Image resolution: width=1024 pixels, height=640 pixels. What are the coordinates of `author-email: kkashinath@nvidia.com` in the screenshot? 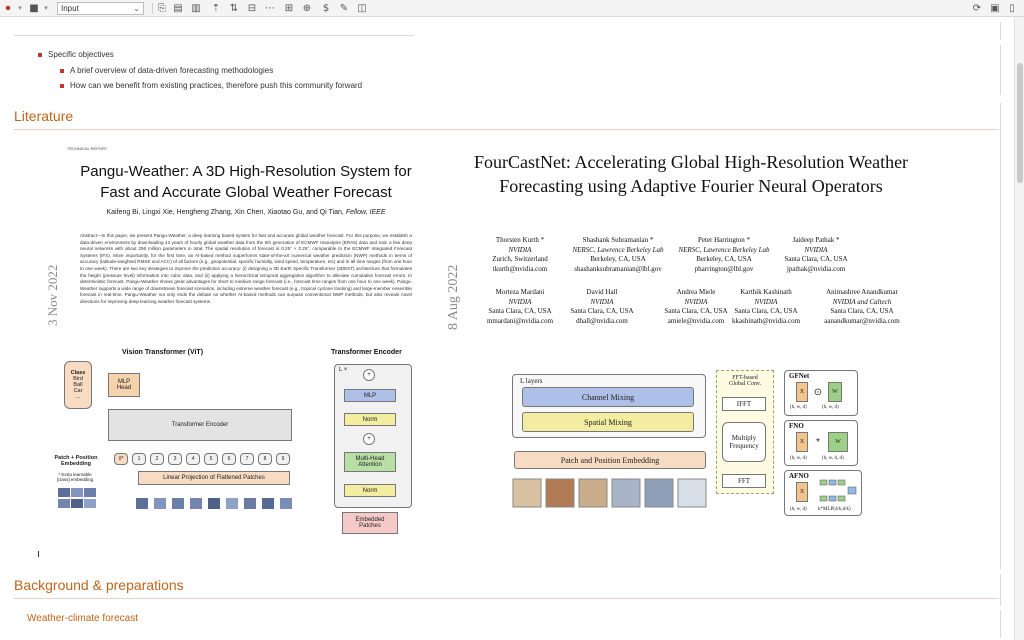 It's located at (766, 322).